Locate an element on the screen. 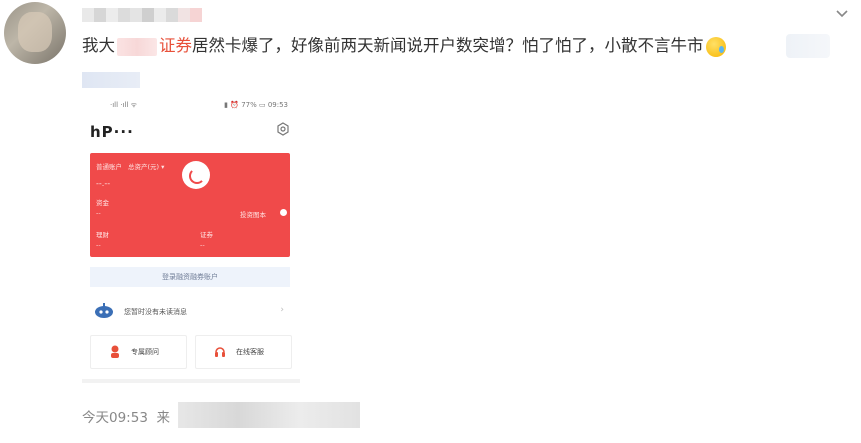 This screenshot has width=861, height=443. phone-button-row: 专属顾问 在线客服 is located at coordinates (191, 352).